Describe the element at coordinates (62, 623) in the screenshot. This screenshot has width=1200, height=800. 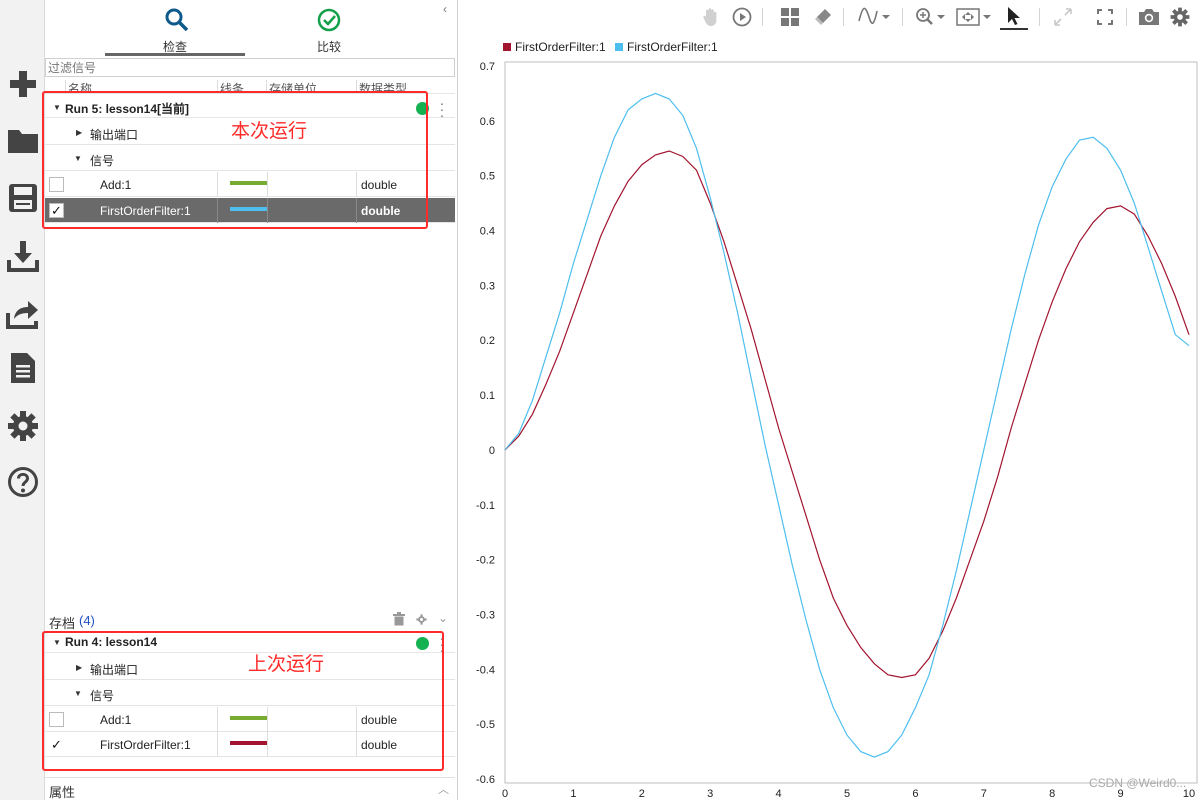
I see `archive-label: 存档` at that location.